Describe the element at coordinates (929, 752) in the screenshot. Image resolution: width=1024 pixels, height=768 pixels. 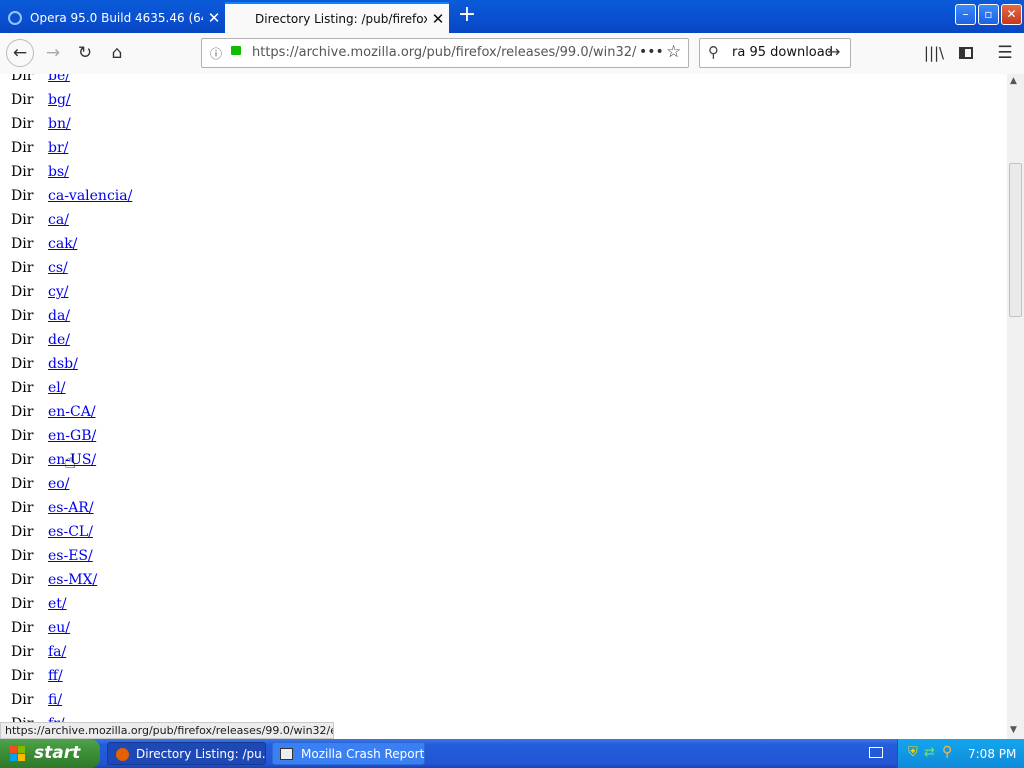
I see `network-icon: ⇄` at that location.